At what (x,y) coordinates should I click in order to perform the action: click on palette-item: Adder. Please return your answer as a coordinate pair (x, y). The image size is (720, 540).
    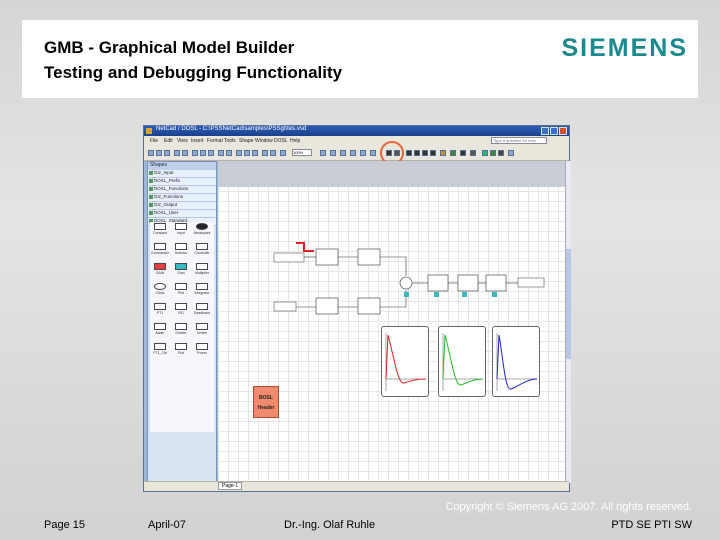
    Looking at the image, I should click on (160, 331).